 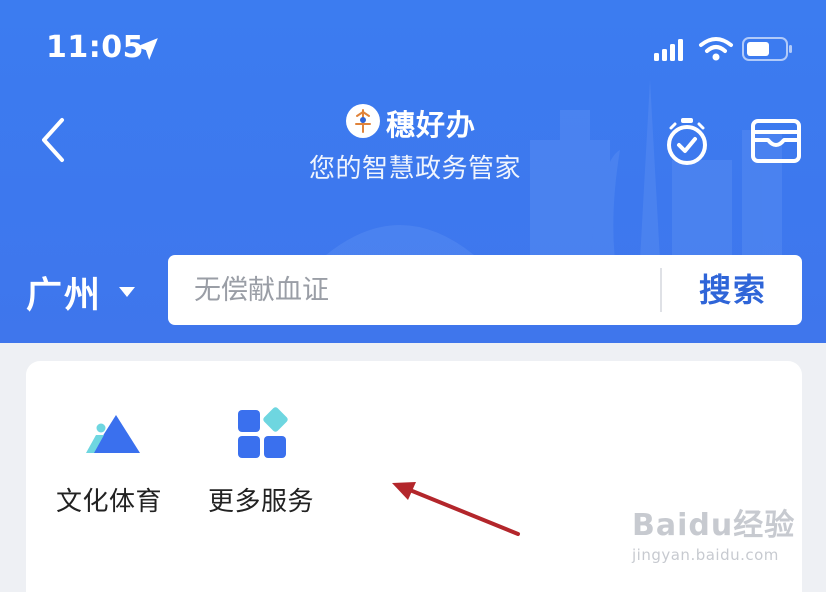 I want to click on logo-icon, so click(x=363, y=121).